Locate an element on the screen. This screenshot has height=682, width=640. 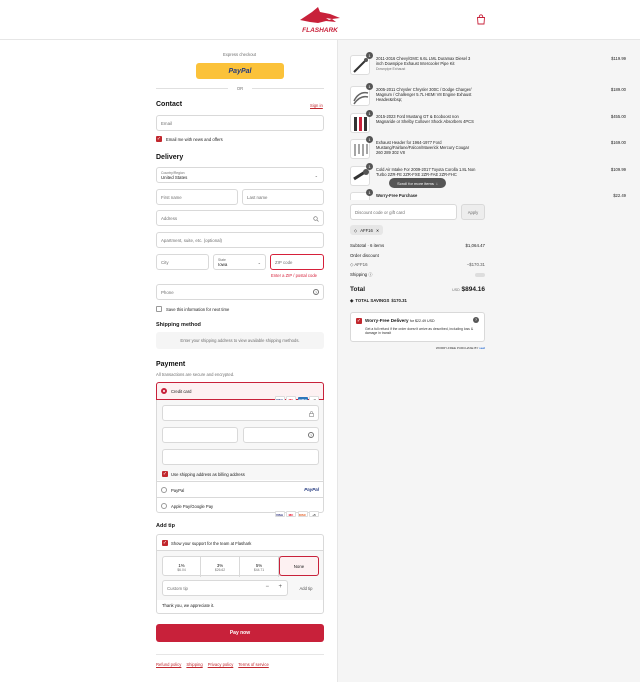
savings-value: $170.31 is located at coordinates (399, 300).